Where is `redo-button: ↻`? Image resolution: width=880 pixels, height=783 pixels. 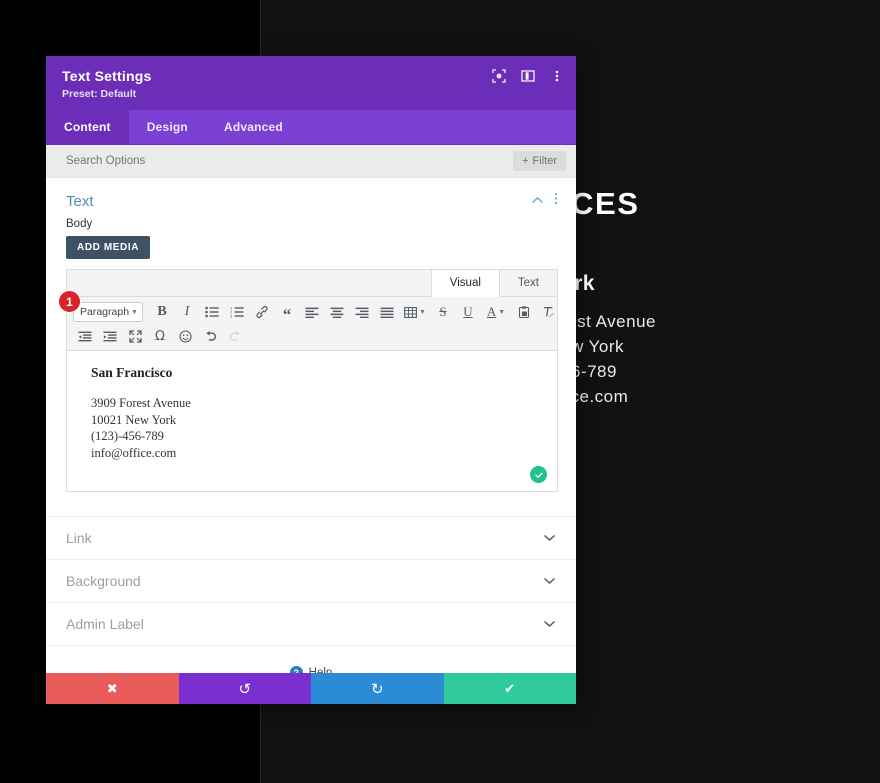
redo-button: ↻ is located at coordinates (377, 688).